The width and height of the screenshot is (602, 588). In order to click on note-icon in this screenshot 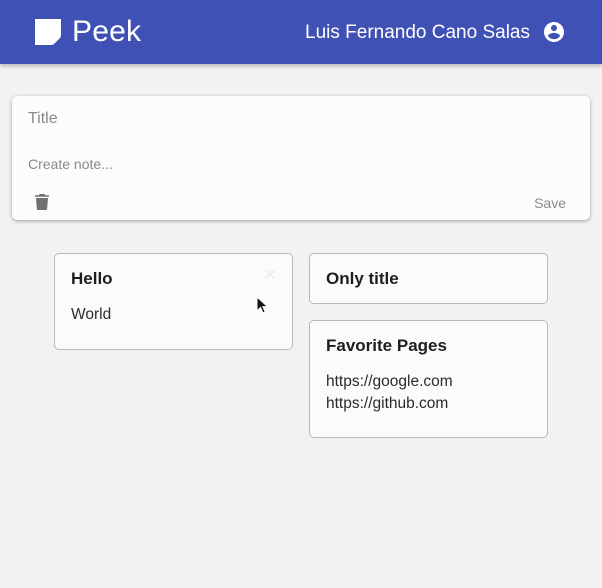, I will do `click(48, 32)`.